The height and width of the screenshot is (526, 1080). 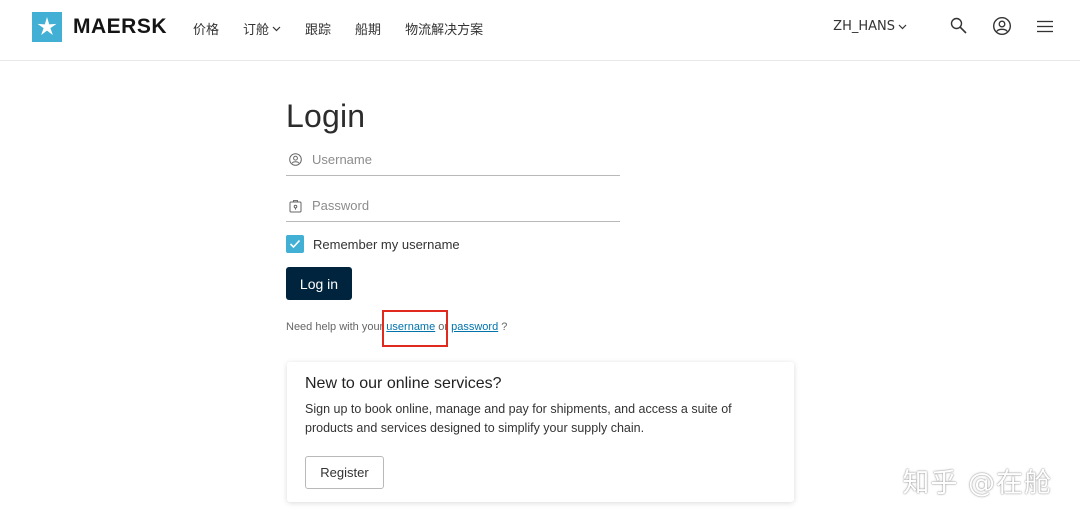 I want to click on nav-item-booking: 订舱, so click(x=262, y=28).